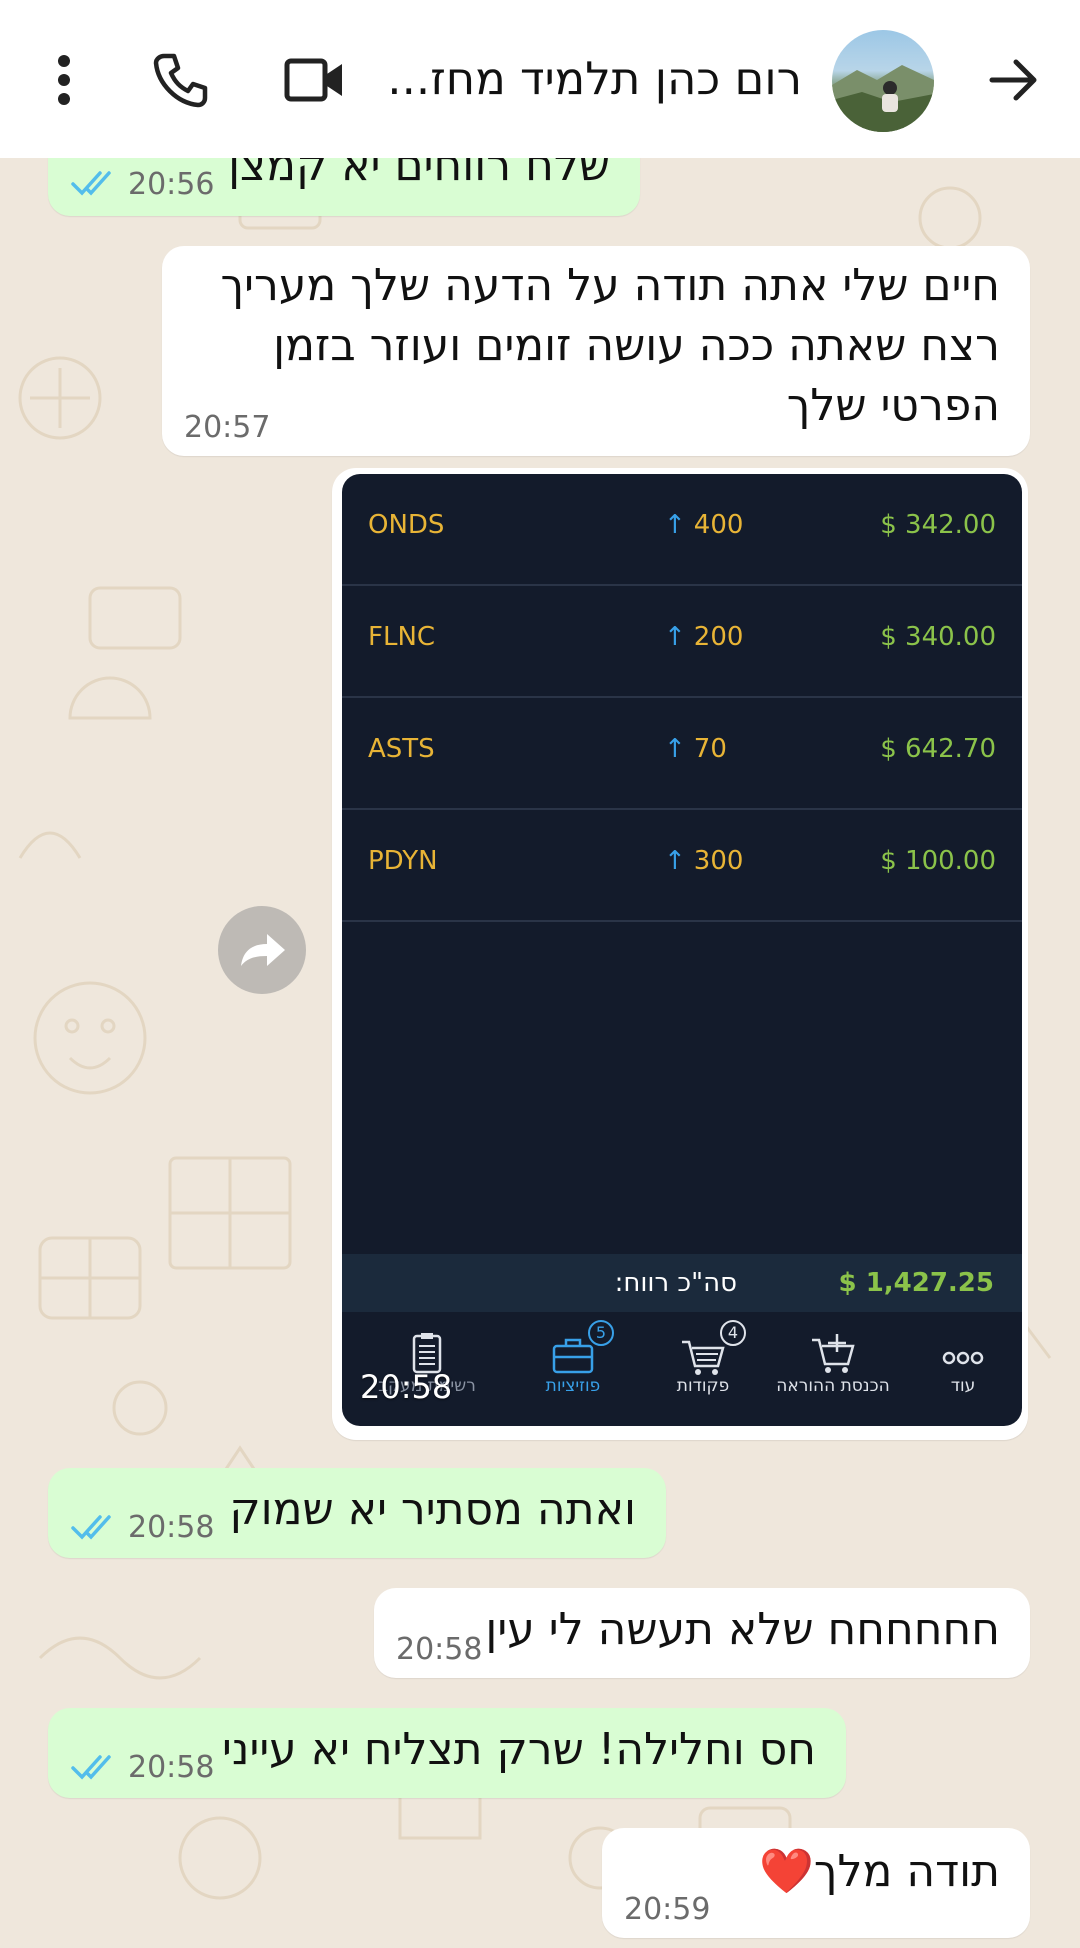  I want to click on message-bubble-incoming: תודה מלך❤️ 20:59, so click(816, 1883).